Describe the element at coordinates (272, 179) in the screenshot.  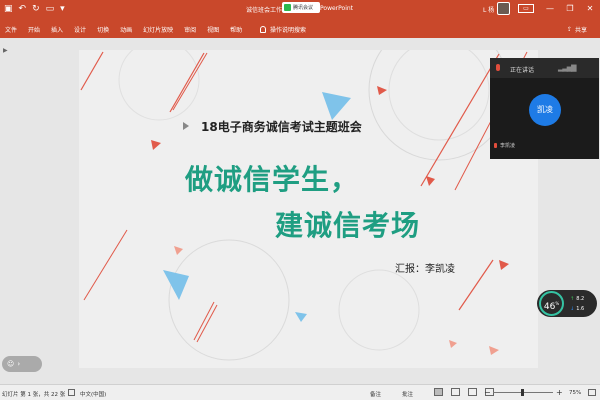
I see `slide-headline-line1: 做诚信学生，` at that location.